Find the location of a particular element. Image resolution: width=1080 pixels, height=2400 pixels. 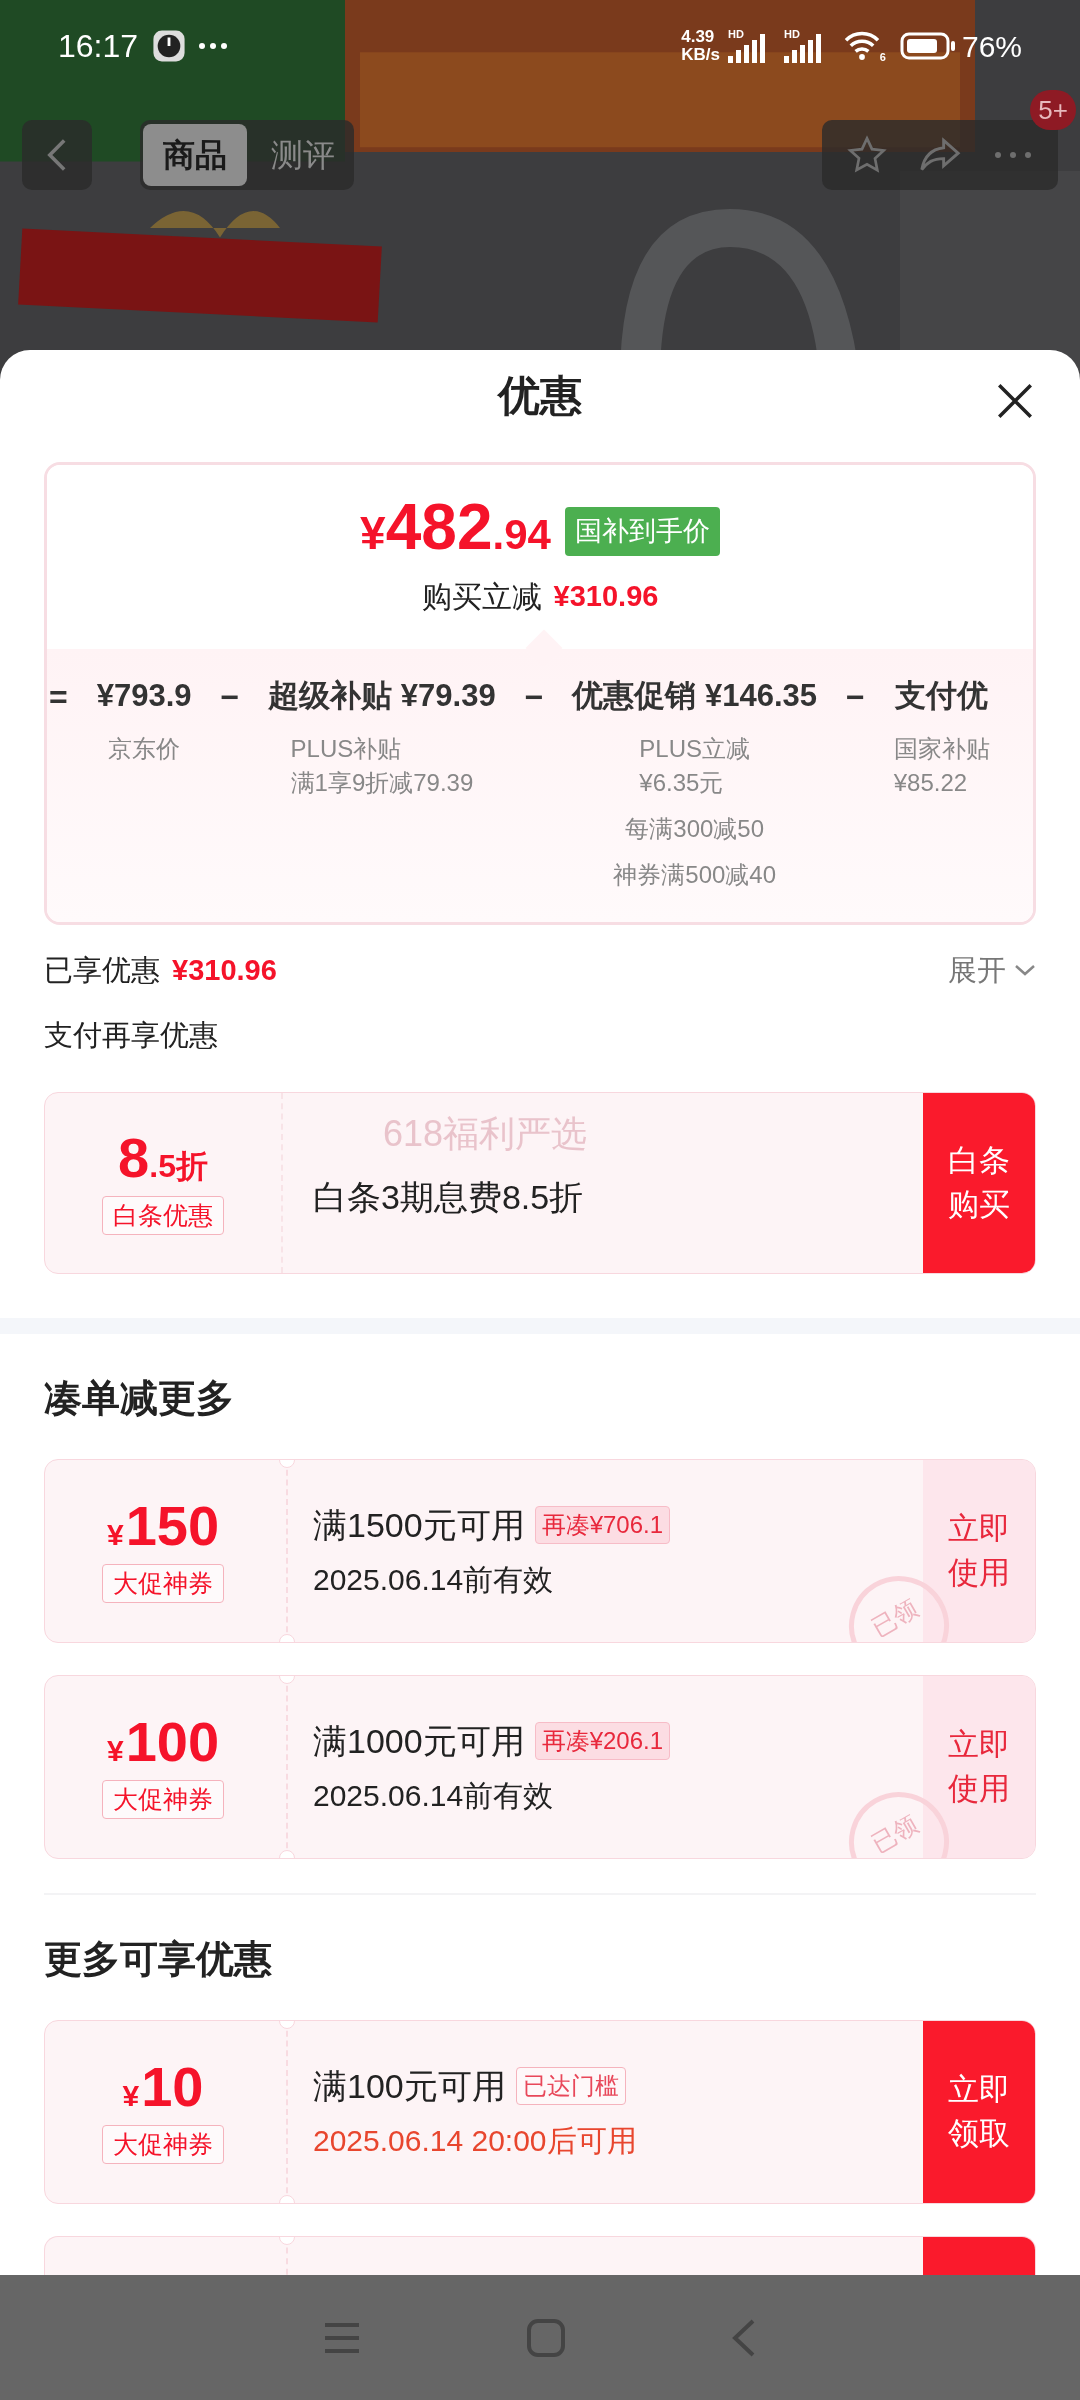

section-title: 更多可享优惠 is located at coordinates (158, 1958).